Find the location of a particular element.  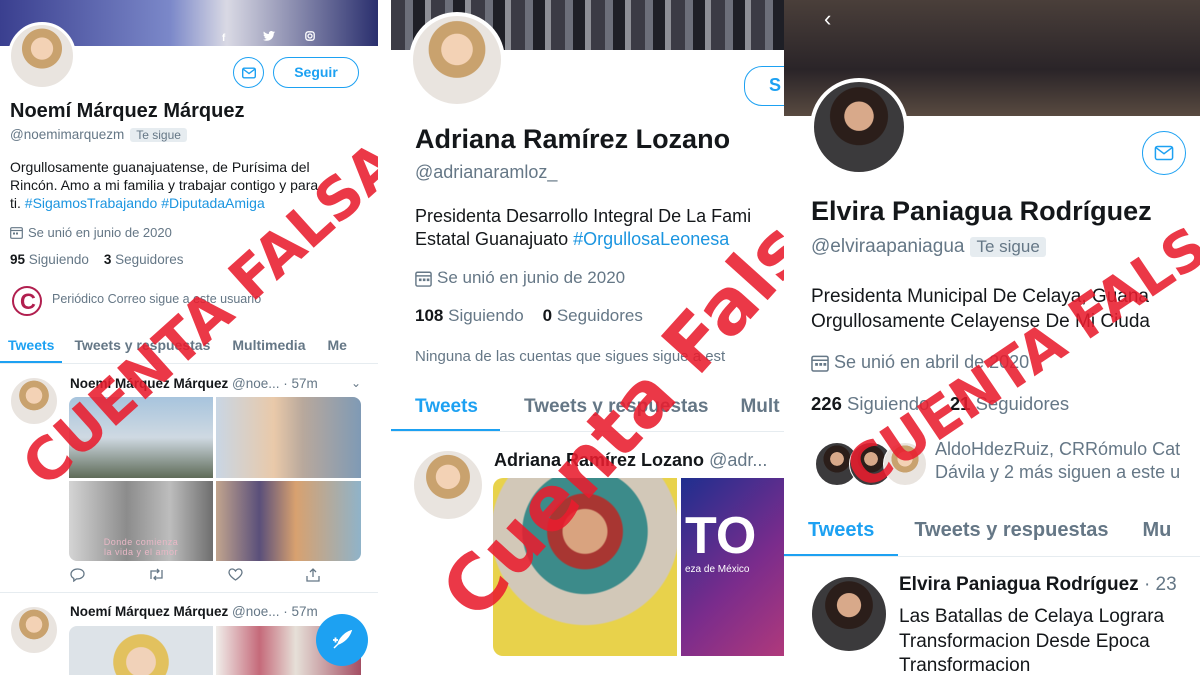

follow-button: Seguir is located at coordinates (316, 72).